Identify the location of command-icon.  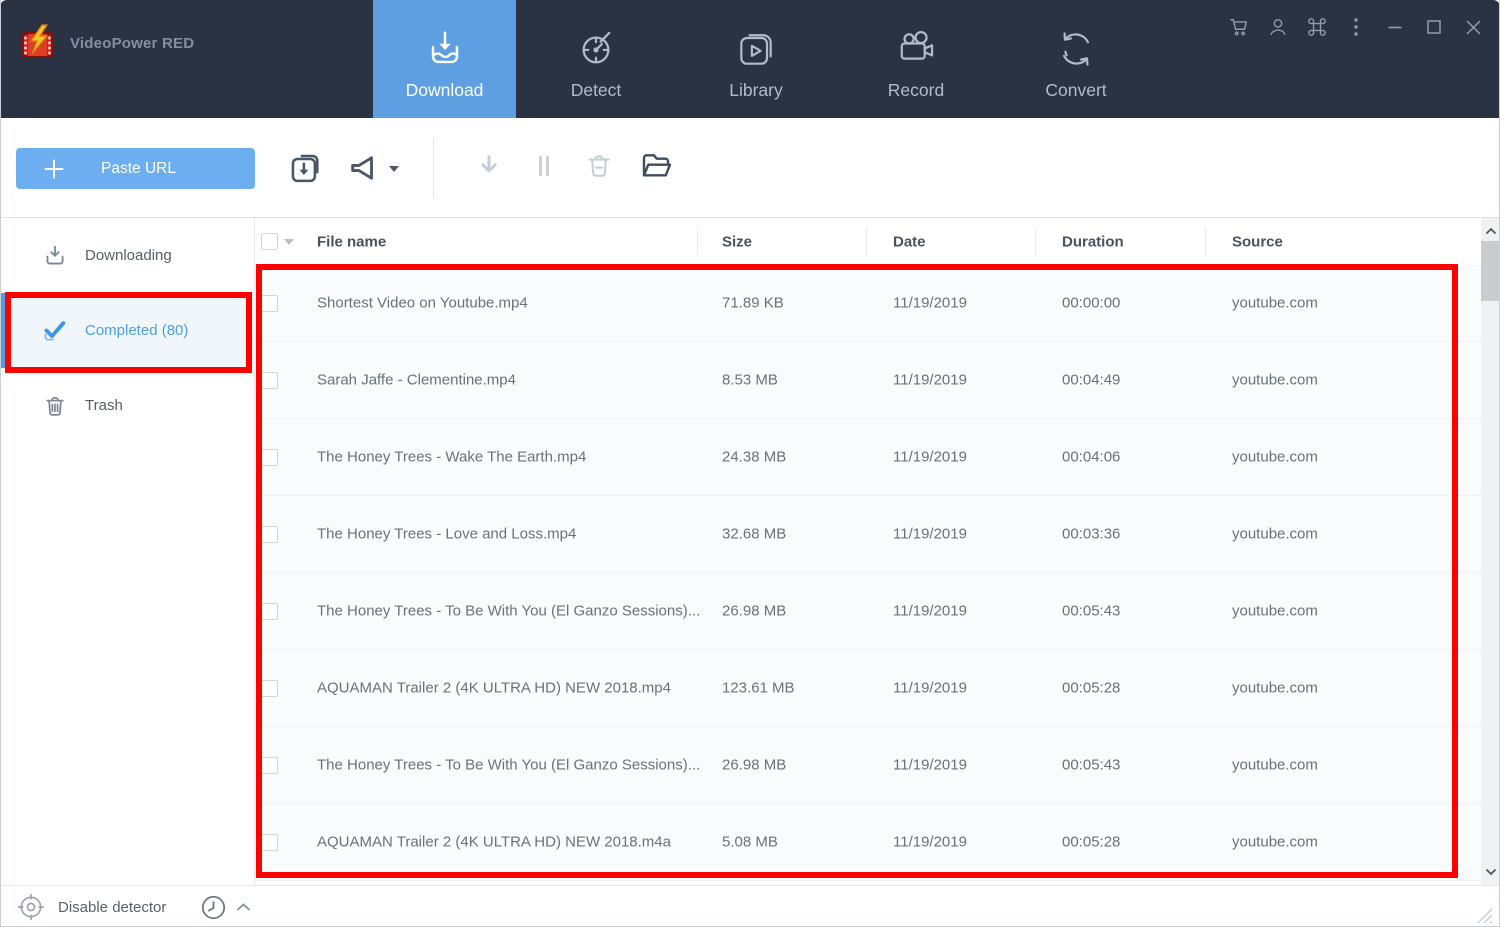
(1317, 27).